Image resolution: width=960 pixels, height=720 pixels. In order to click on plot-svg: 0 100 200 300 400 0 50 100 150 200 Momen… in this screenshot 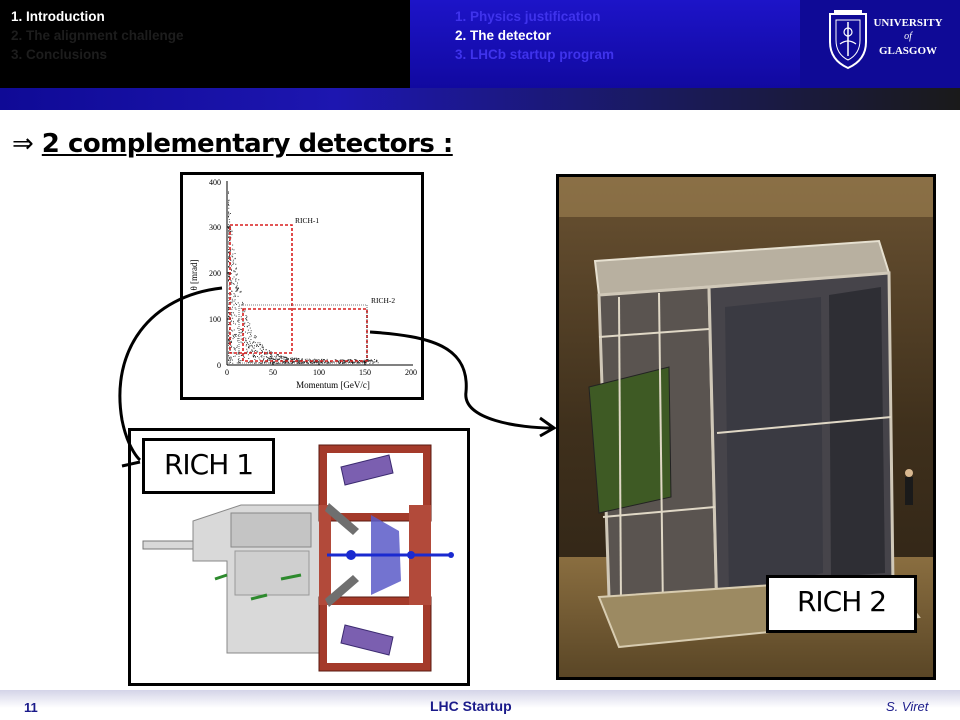, I will do `click(303, 284)`.